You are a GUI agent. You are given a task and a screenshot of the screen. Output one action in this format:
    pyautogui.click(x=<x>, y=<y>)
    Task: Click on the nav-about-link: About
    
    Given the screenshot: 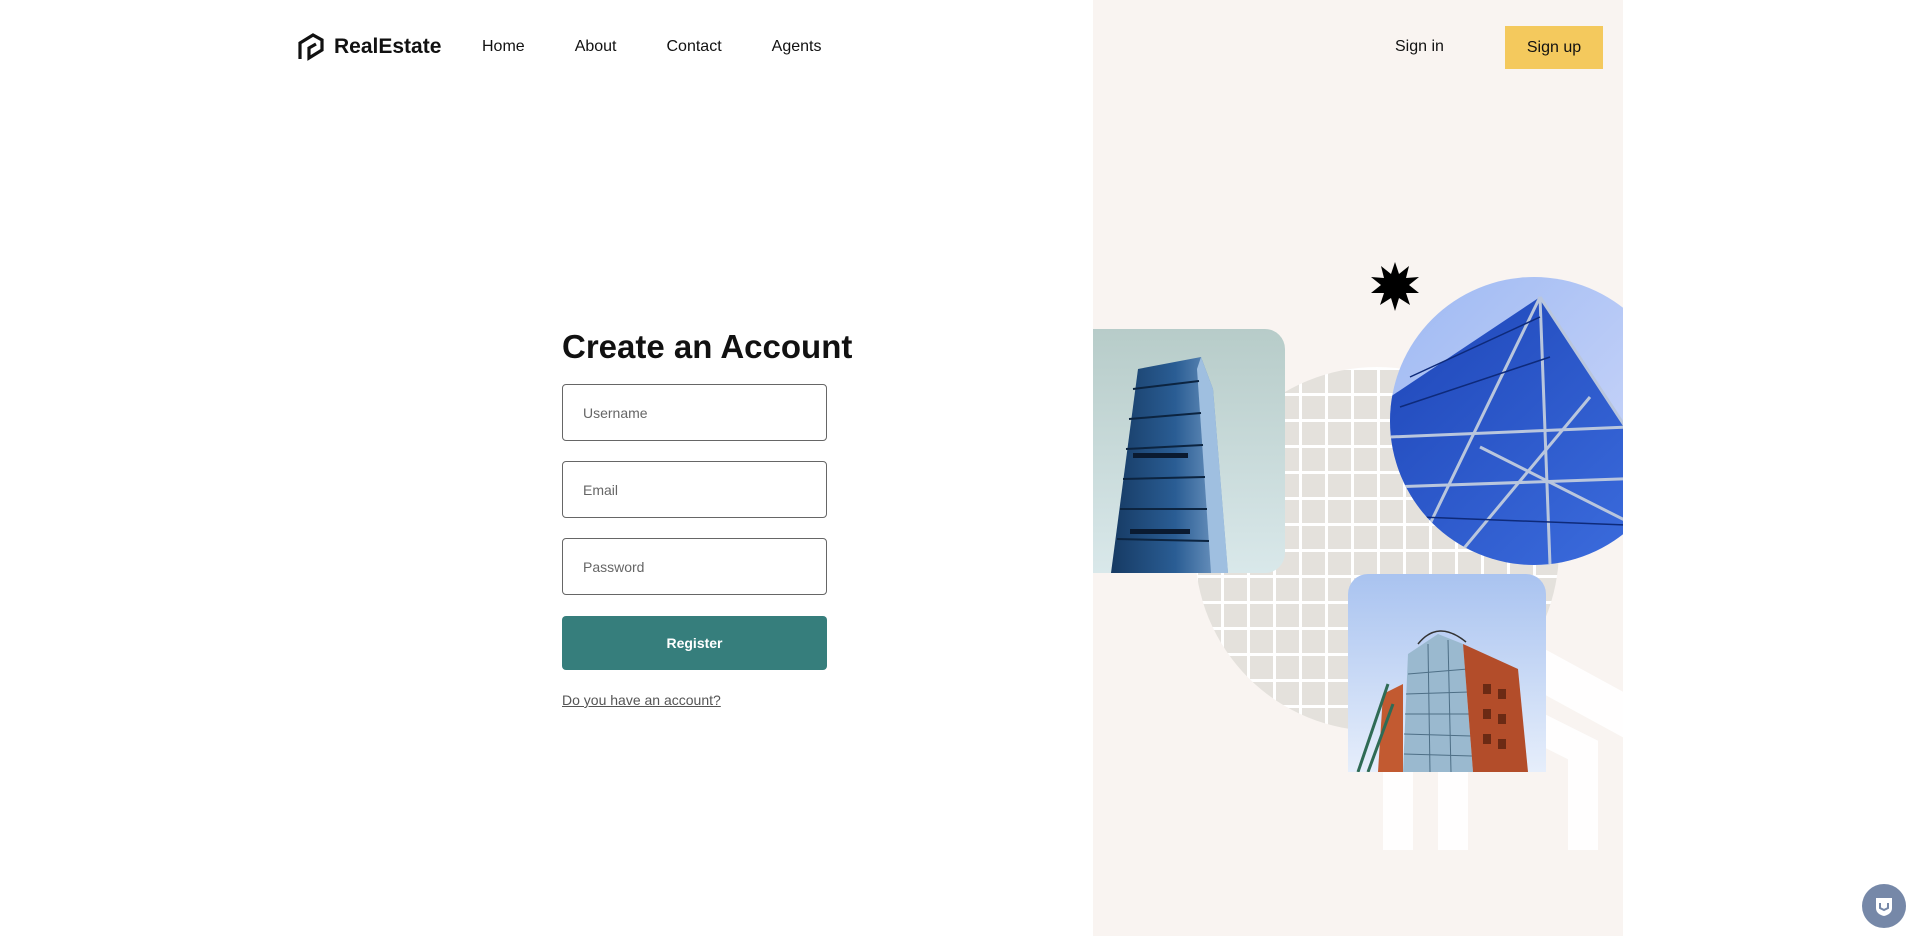 What is the action you would take?
    pyautogui.click(x=596, y=47)
    